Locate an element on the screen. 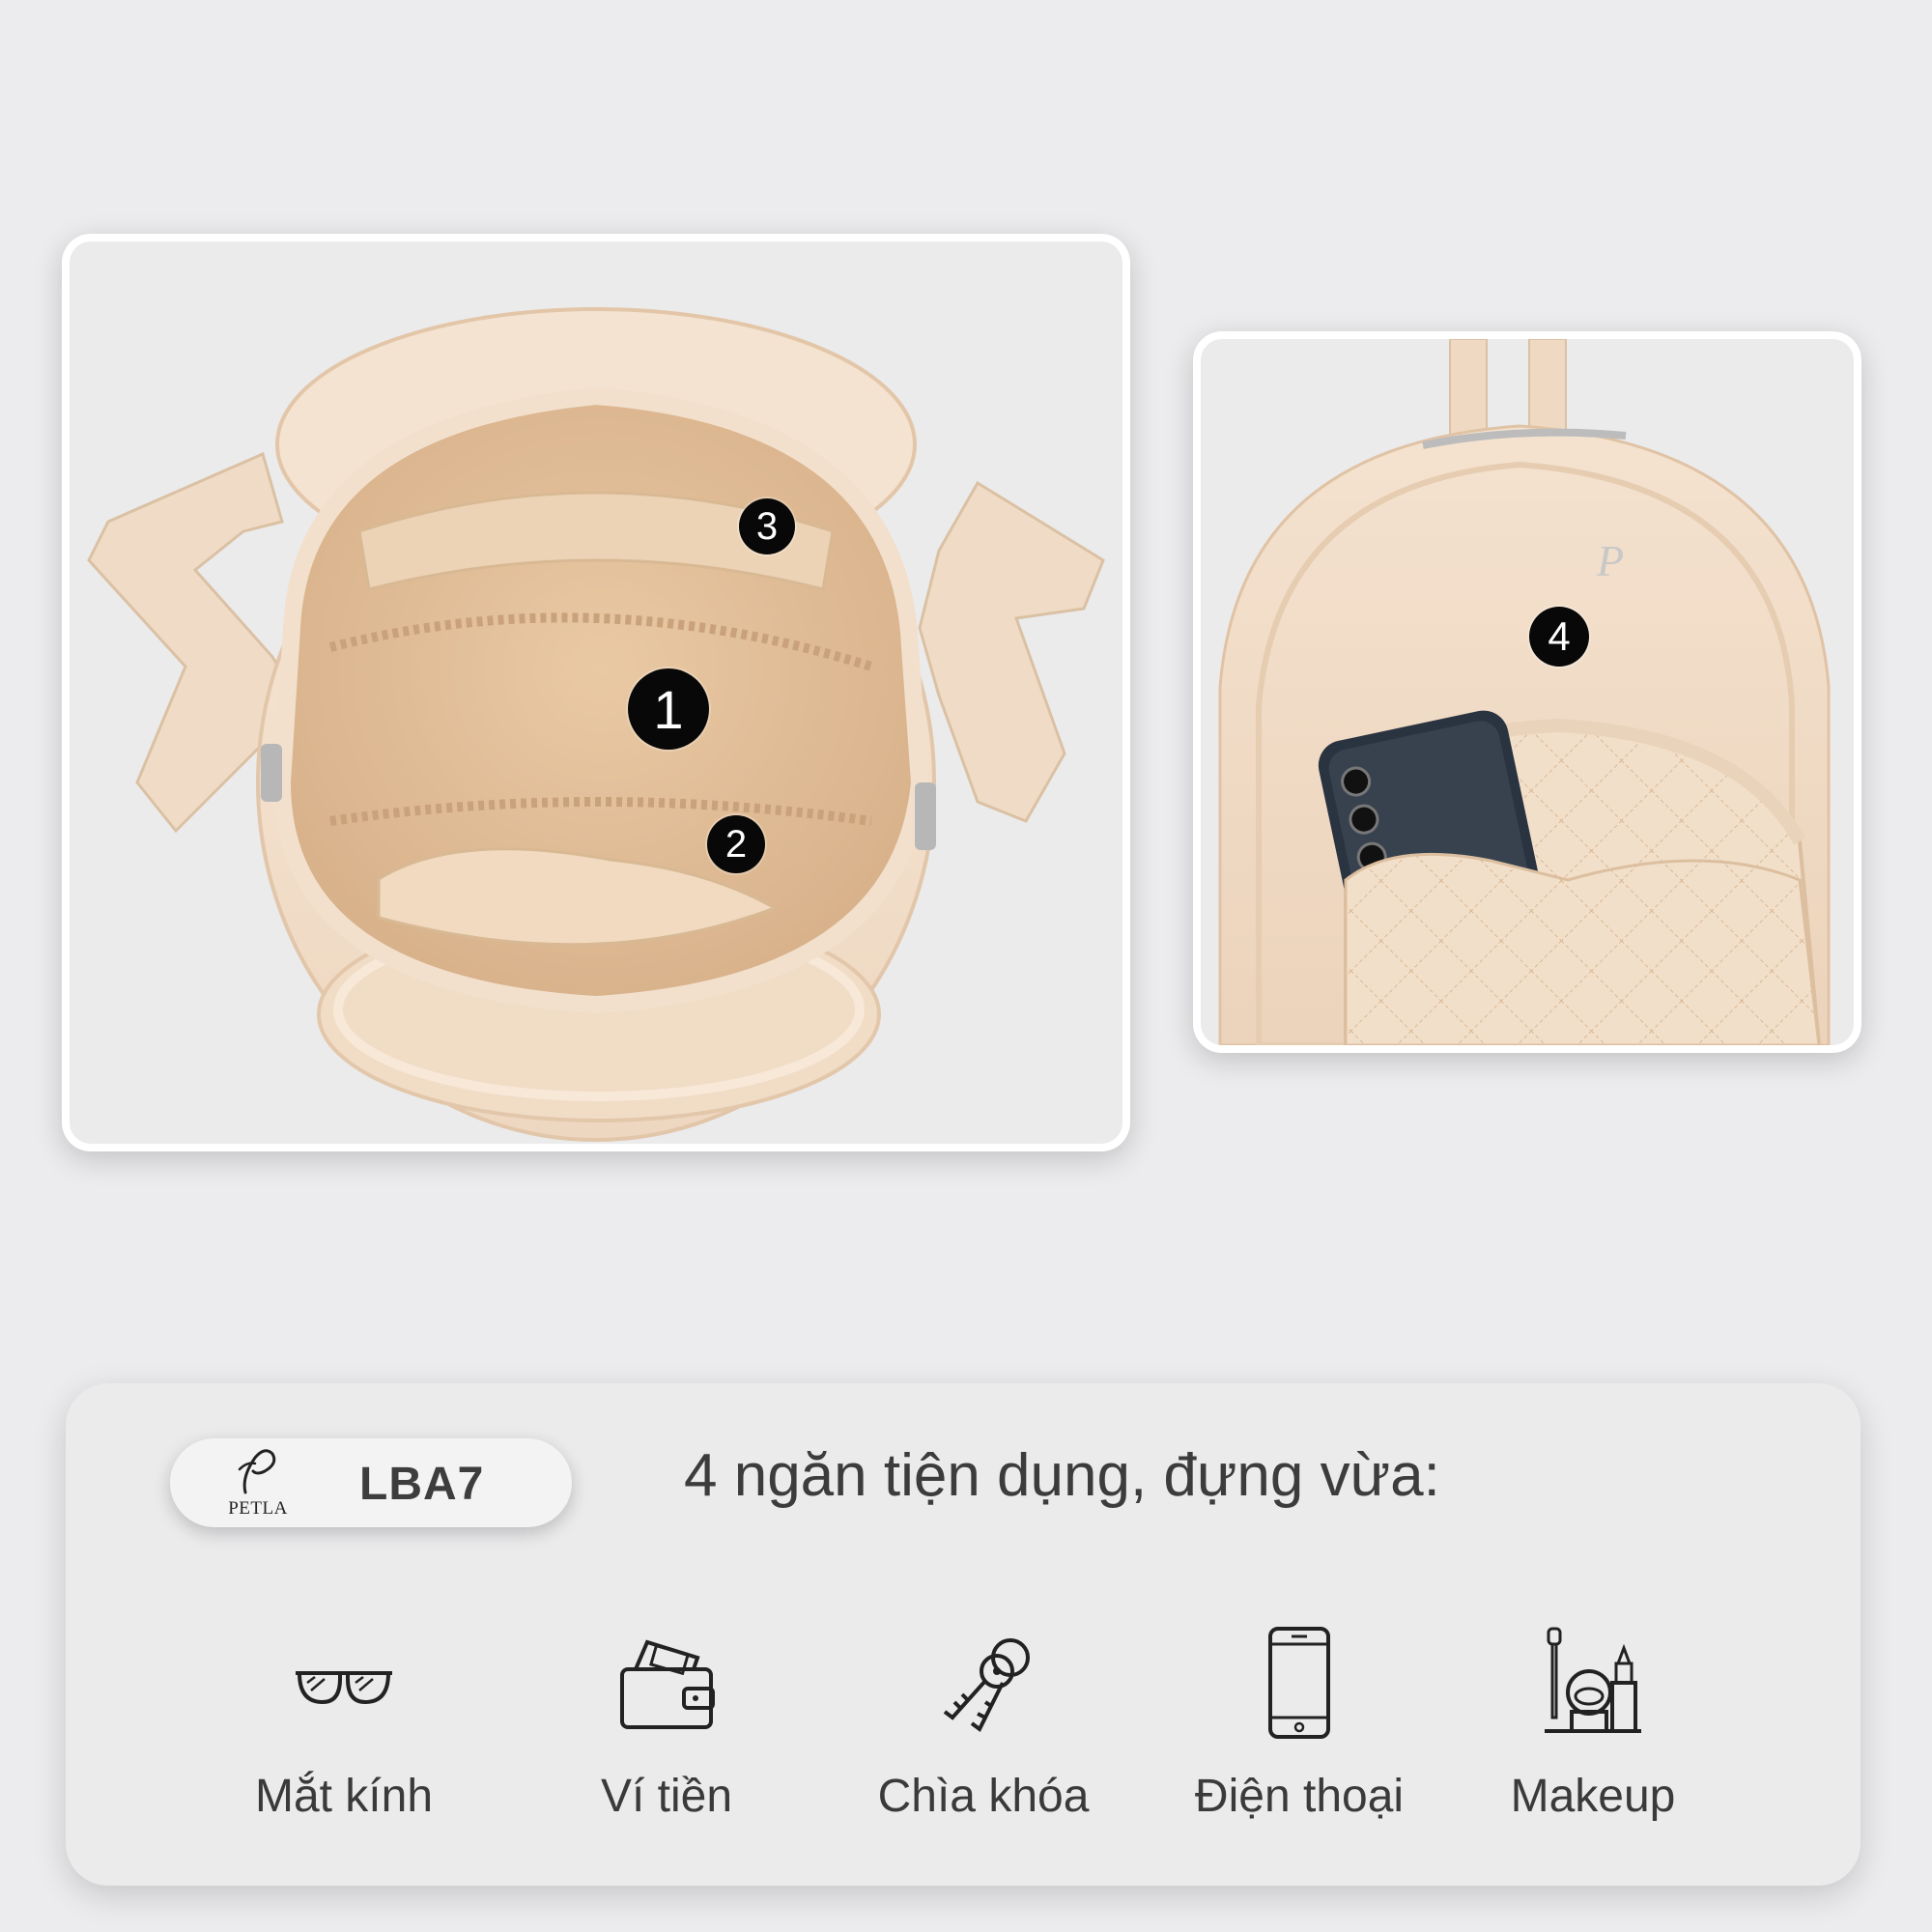 This screenshot has width=1932, height=1932. front-photo-card: P 4 is located at coordinates (1527, 692).